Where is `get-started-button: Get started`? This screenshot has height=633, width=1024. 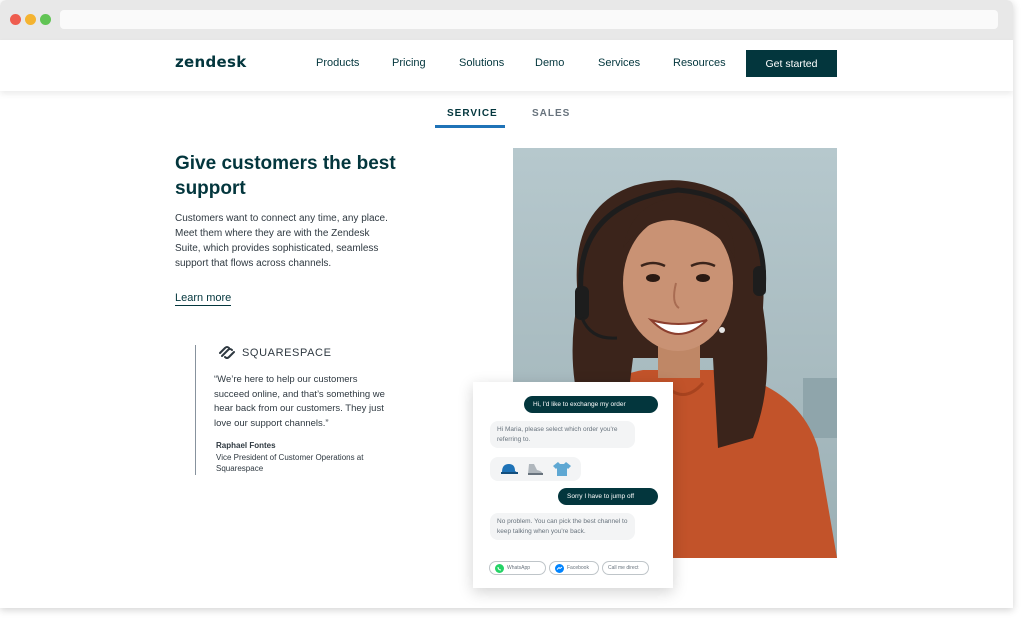
get-started-button: Get started is located at coordinates (791, 63).